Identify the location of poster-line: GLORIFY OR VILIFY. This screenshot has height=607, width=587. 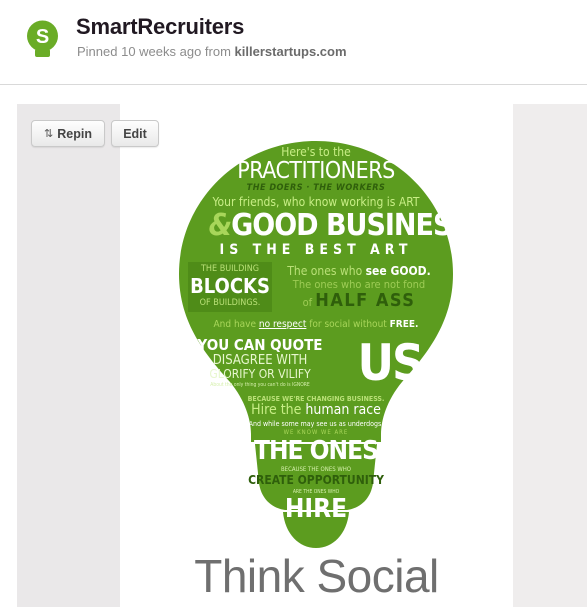
(260, 374).